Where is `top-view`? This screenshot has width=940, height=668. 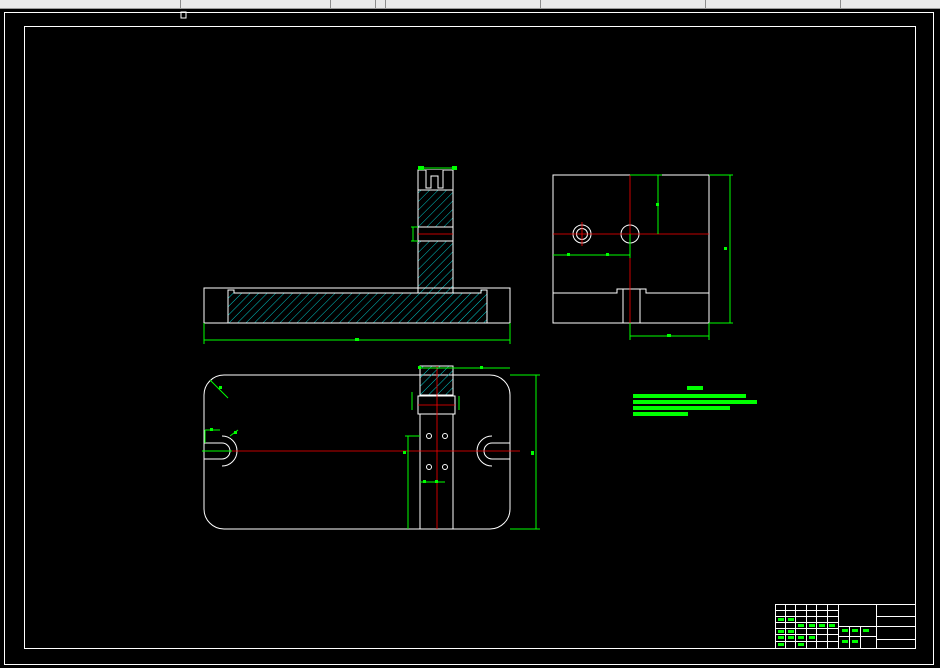
top-view is located at coordinates (371, 447).